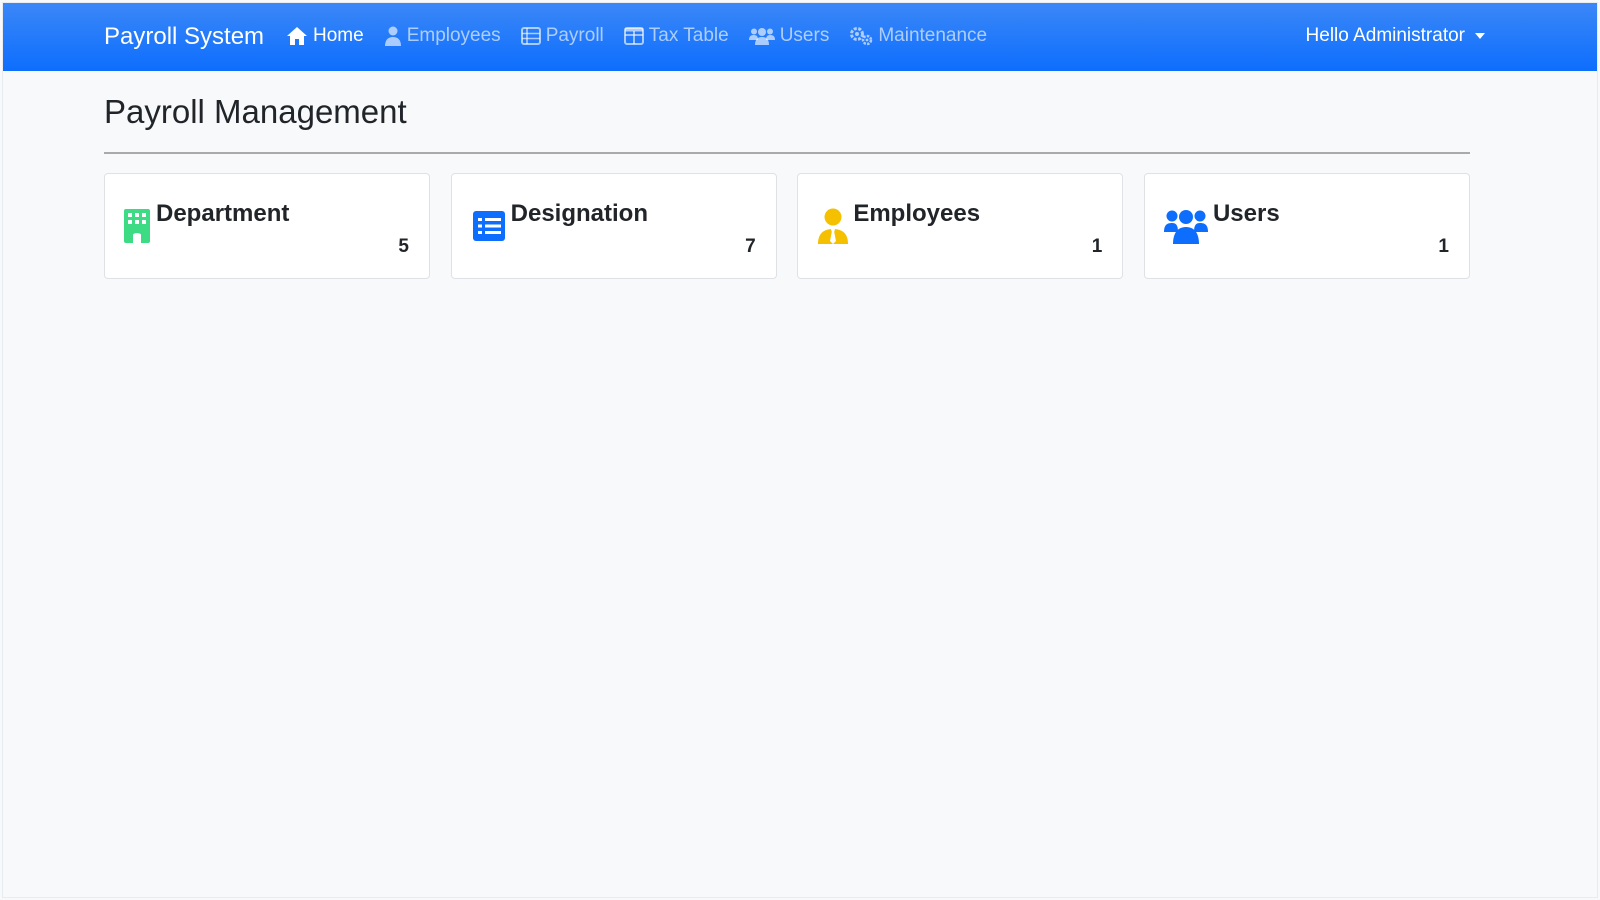 The width and height of the screenshot is (1600, 900). I want to click on title-divider, so click(787, 153).